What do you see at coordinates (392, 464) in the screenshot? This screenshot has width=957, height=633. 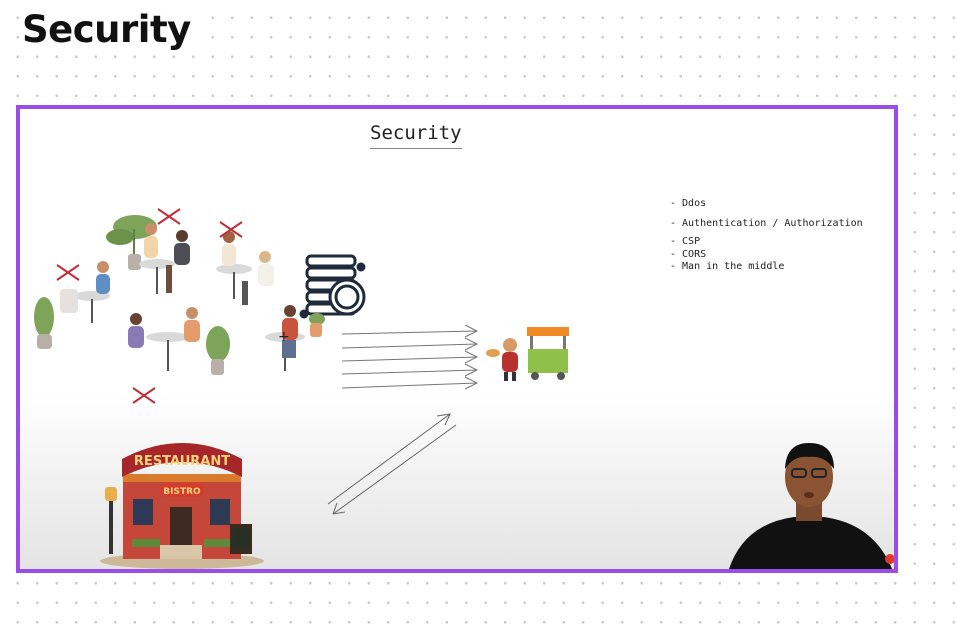 I see `two-way-arrow` at bounding box center [392, 464].